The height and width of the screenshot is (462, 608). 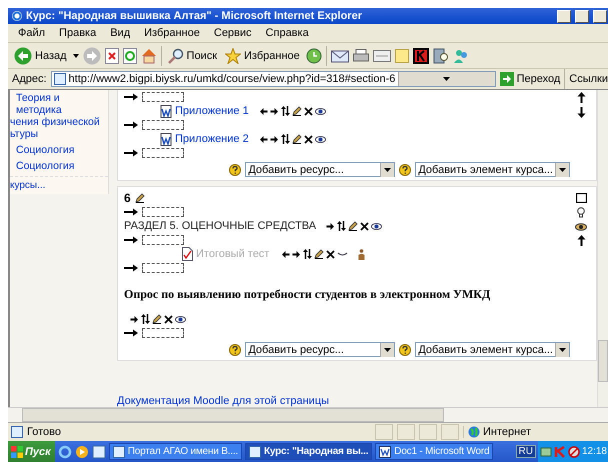 What do you see at coordinates (342, 254) in the screenshot?
I see `closed-eye-icon` at bounding box center [342, 254].